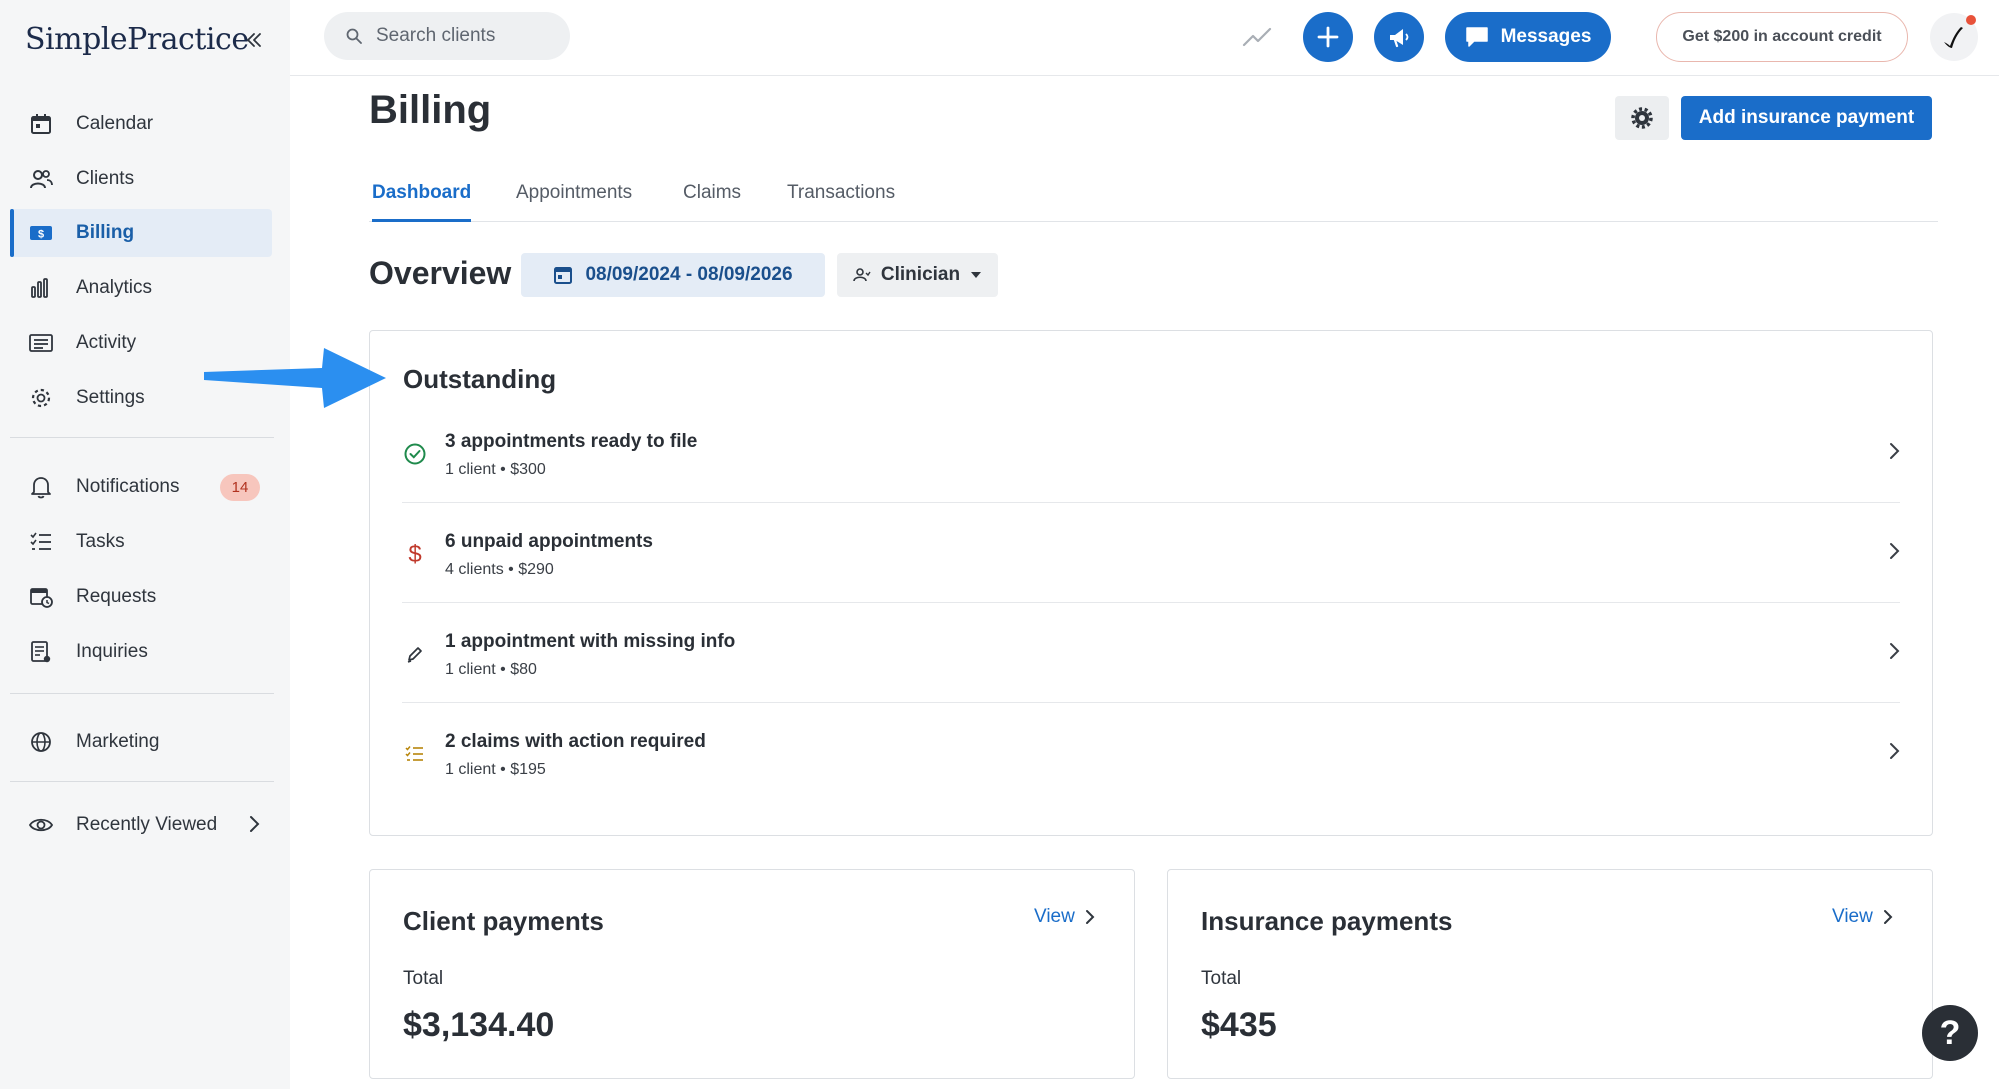 The image size is (1999, 1089). What do you see at coordinates (499, 569) in the screenshot?
I see `row-subtitle: 4 clients • $290` at bounding box center [499, 569].